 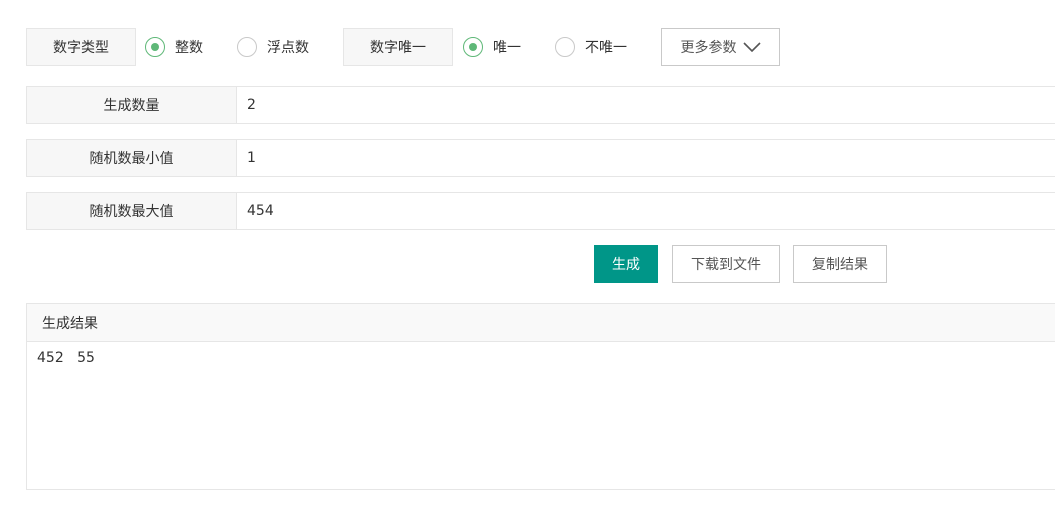 I want to click on field-count: 生成数量 2, so click(x=540, y=105).